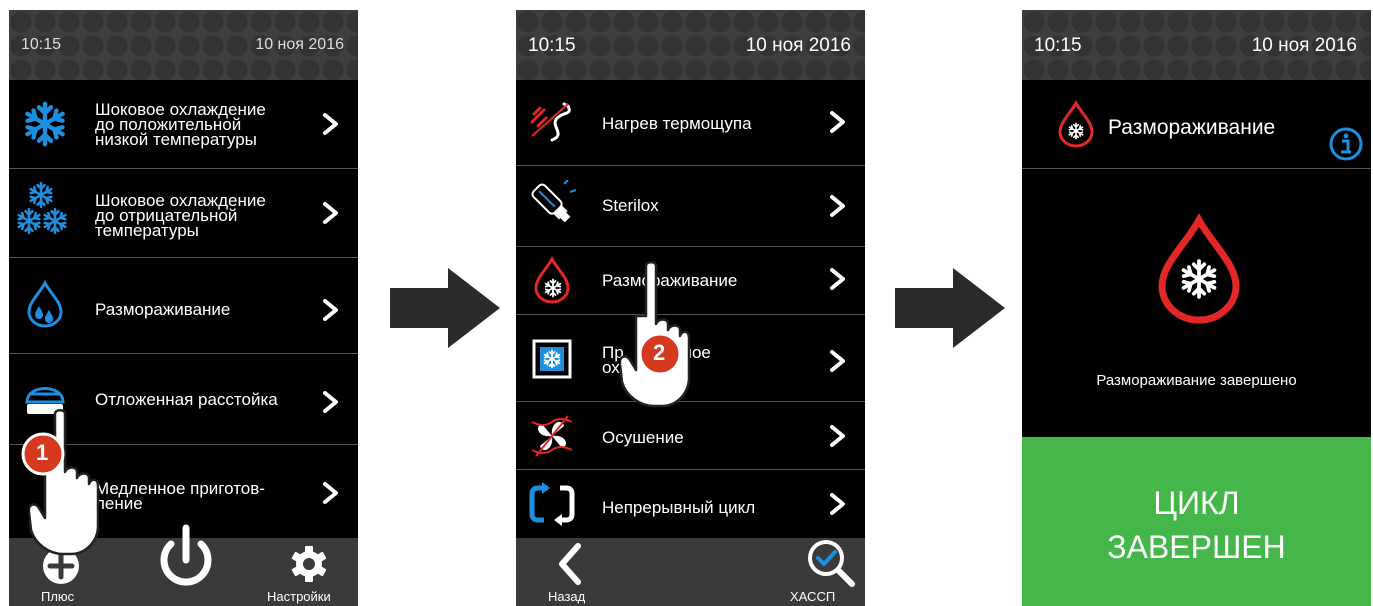 This screenshot has width=1373, height=606. What do you see at coordinates (45, 304) in the screenshot?
I see `water-drop-icon` at bounding box center [45, 304].